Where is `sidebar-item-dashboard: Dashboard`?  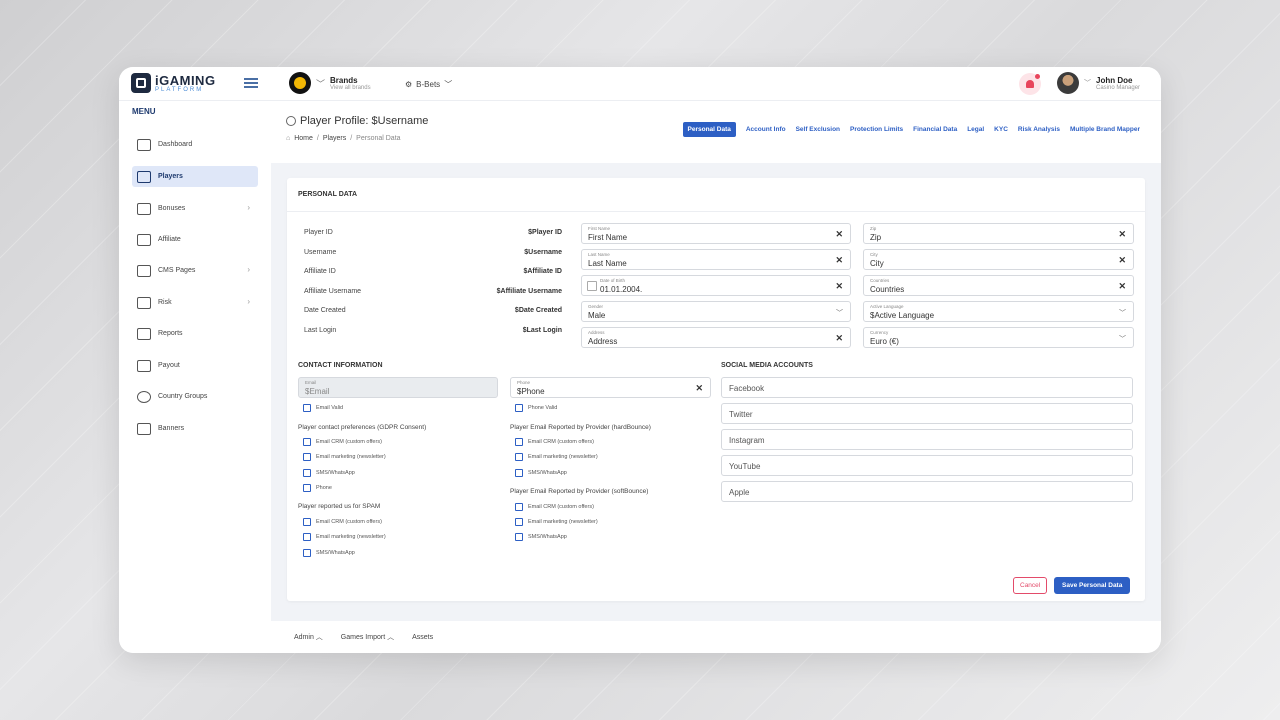 sidebar-item-dashboard: Dashboard is located at coordinates (195, 144).